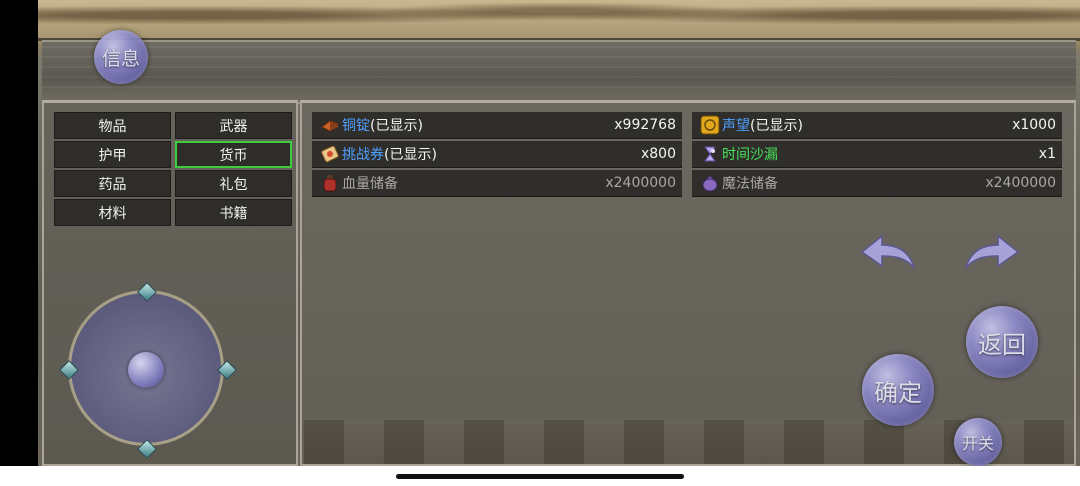 The height and width of the screenshot is (486, 1080). Describe the element at coordinates (978, 442) in the screenshot. I see `toggle-button: 开关` at that location.